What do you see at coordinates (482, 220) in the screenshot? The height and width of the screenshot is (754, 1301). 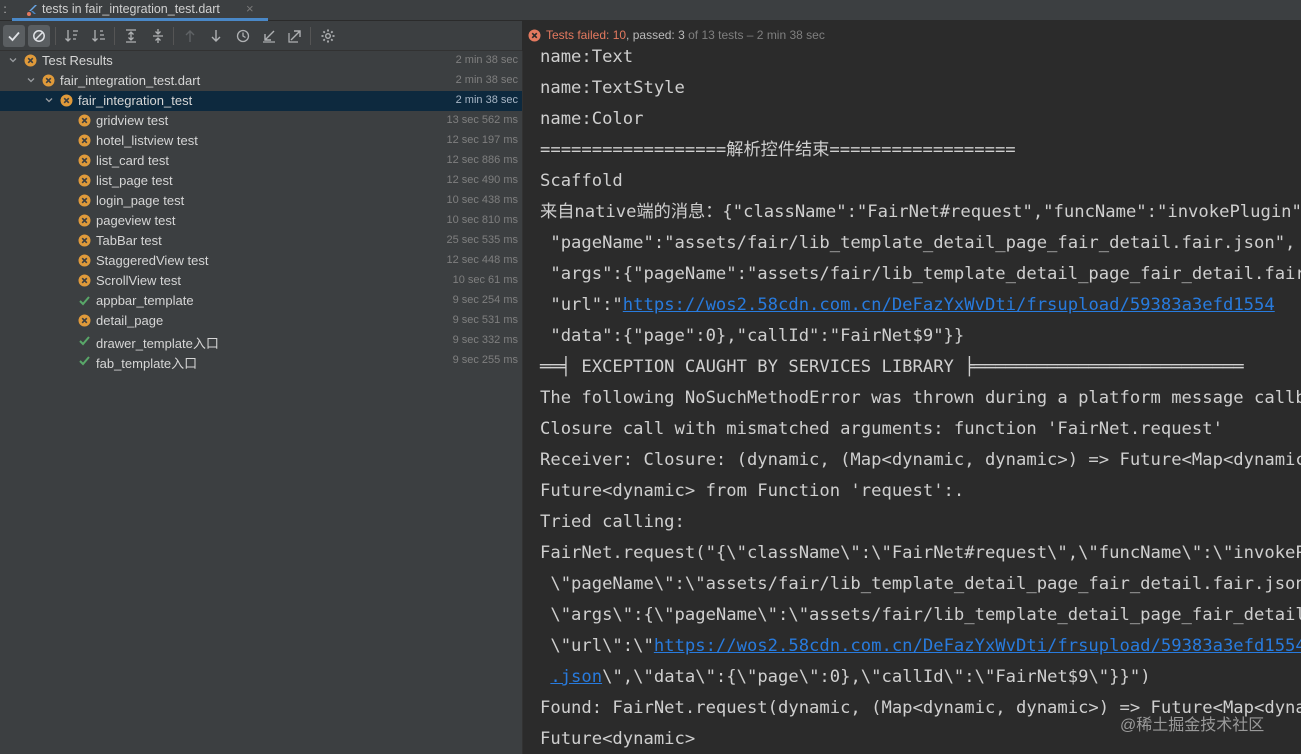 I see `test-duration: 10 sec 810 ms` at bounding box center [482, 220].